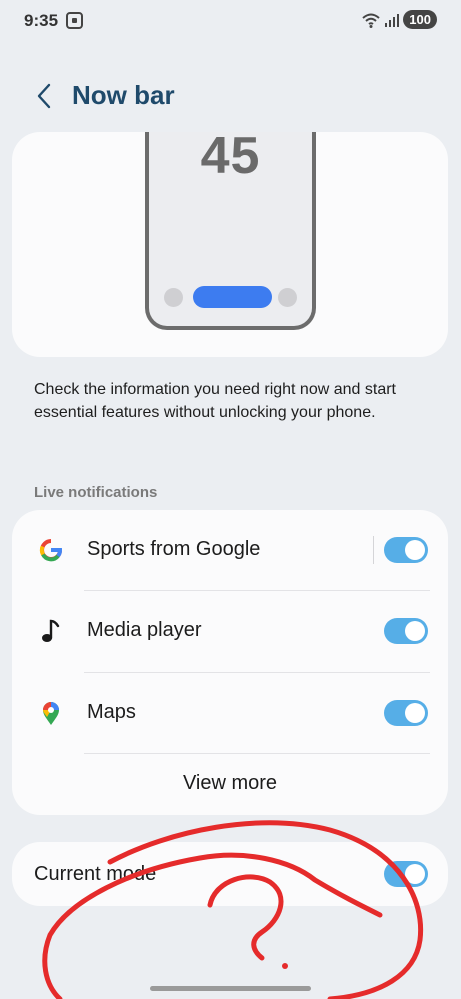  What do you see at coordinates (371, 20) in the screenshot?
I see `wifi-icon` at bounding box center [371, 20].